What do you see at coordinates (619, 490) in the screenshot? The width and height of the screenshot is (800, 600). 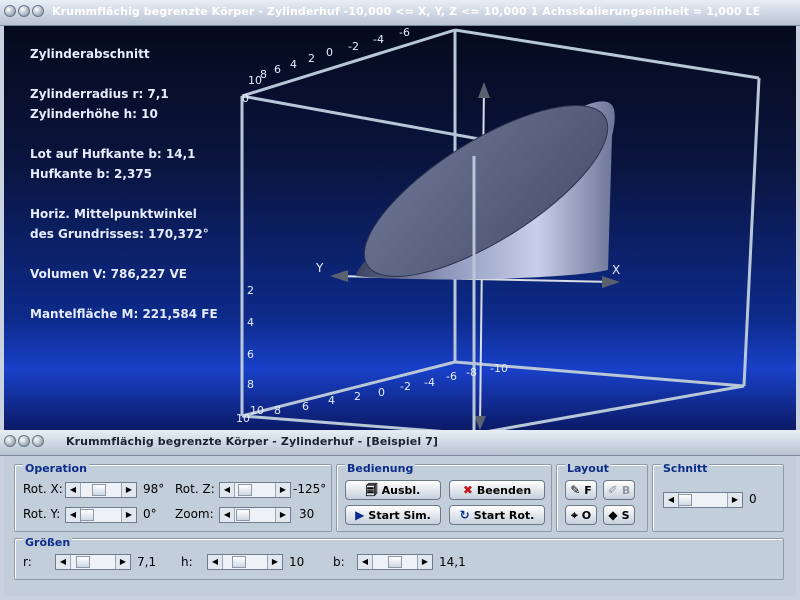 I see `layout-b-button: ✐ B` at bounding box center [619, 490].